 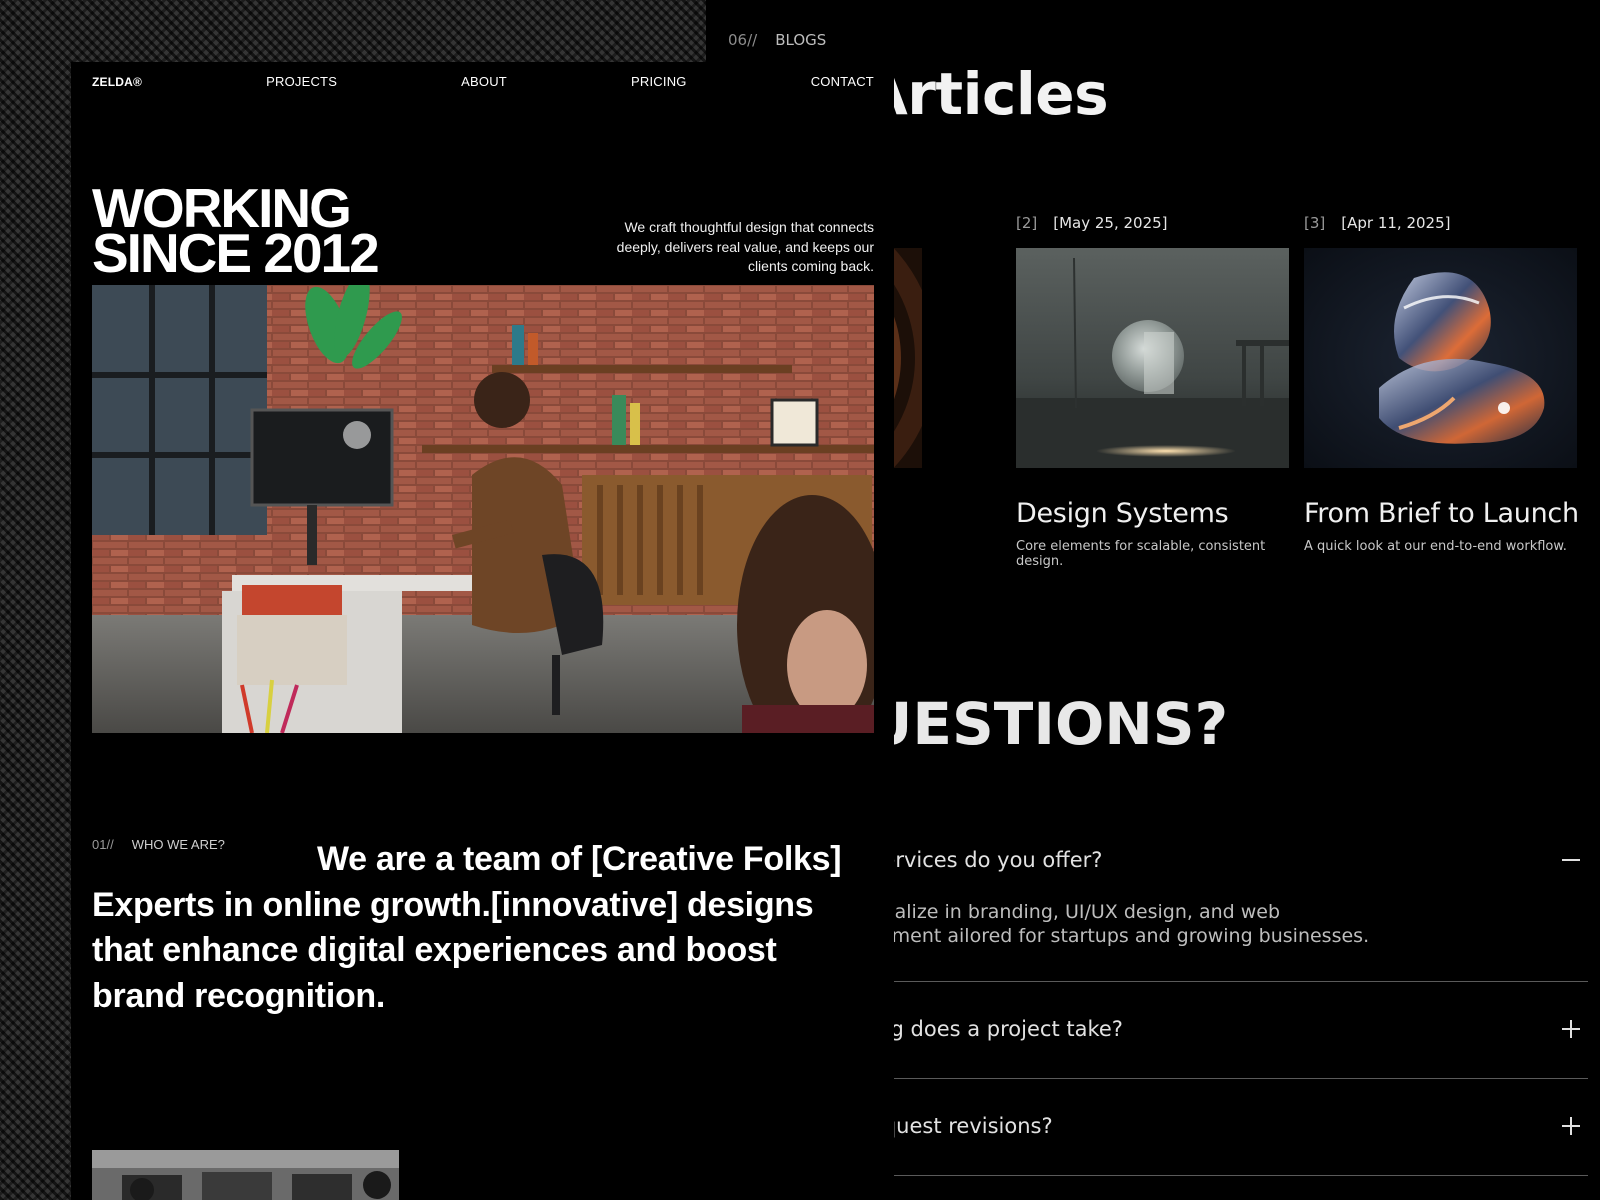 What do you see at coordinates (245, 1175) in the screenshot?
I see `team-photo` at bounding box center [245, 1175].